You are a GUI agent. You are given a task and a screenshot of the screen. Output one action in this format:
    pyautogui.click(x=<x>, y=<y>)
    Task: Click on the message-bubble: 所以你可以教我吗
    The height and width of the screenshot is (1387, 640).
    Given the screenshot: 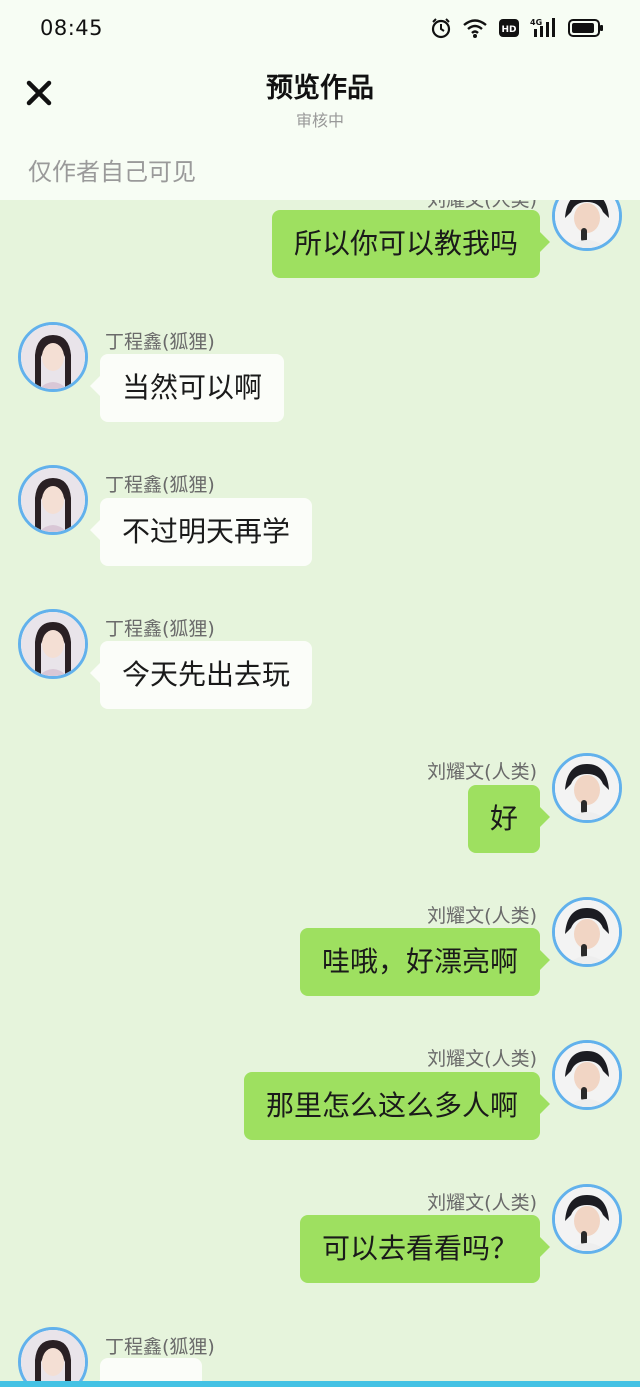 What is the action you would take?
    pyautogui.click(x=411, y=244)
    